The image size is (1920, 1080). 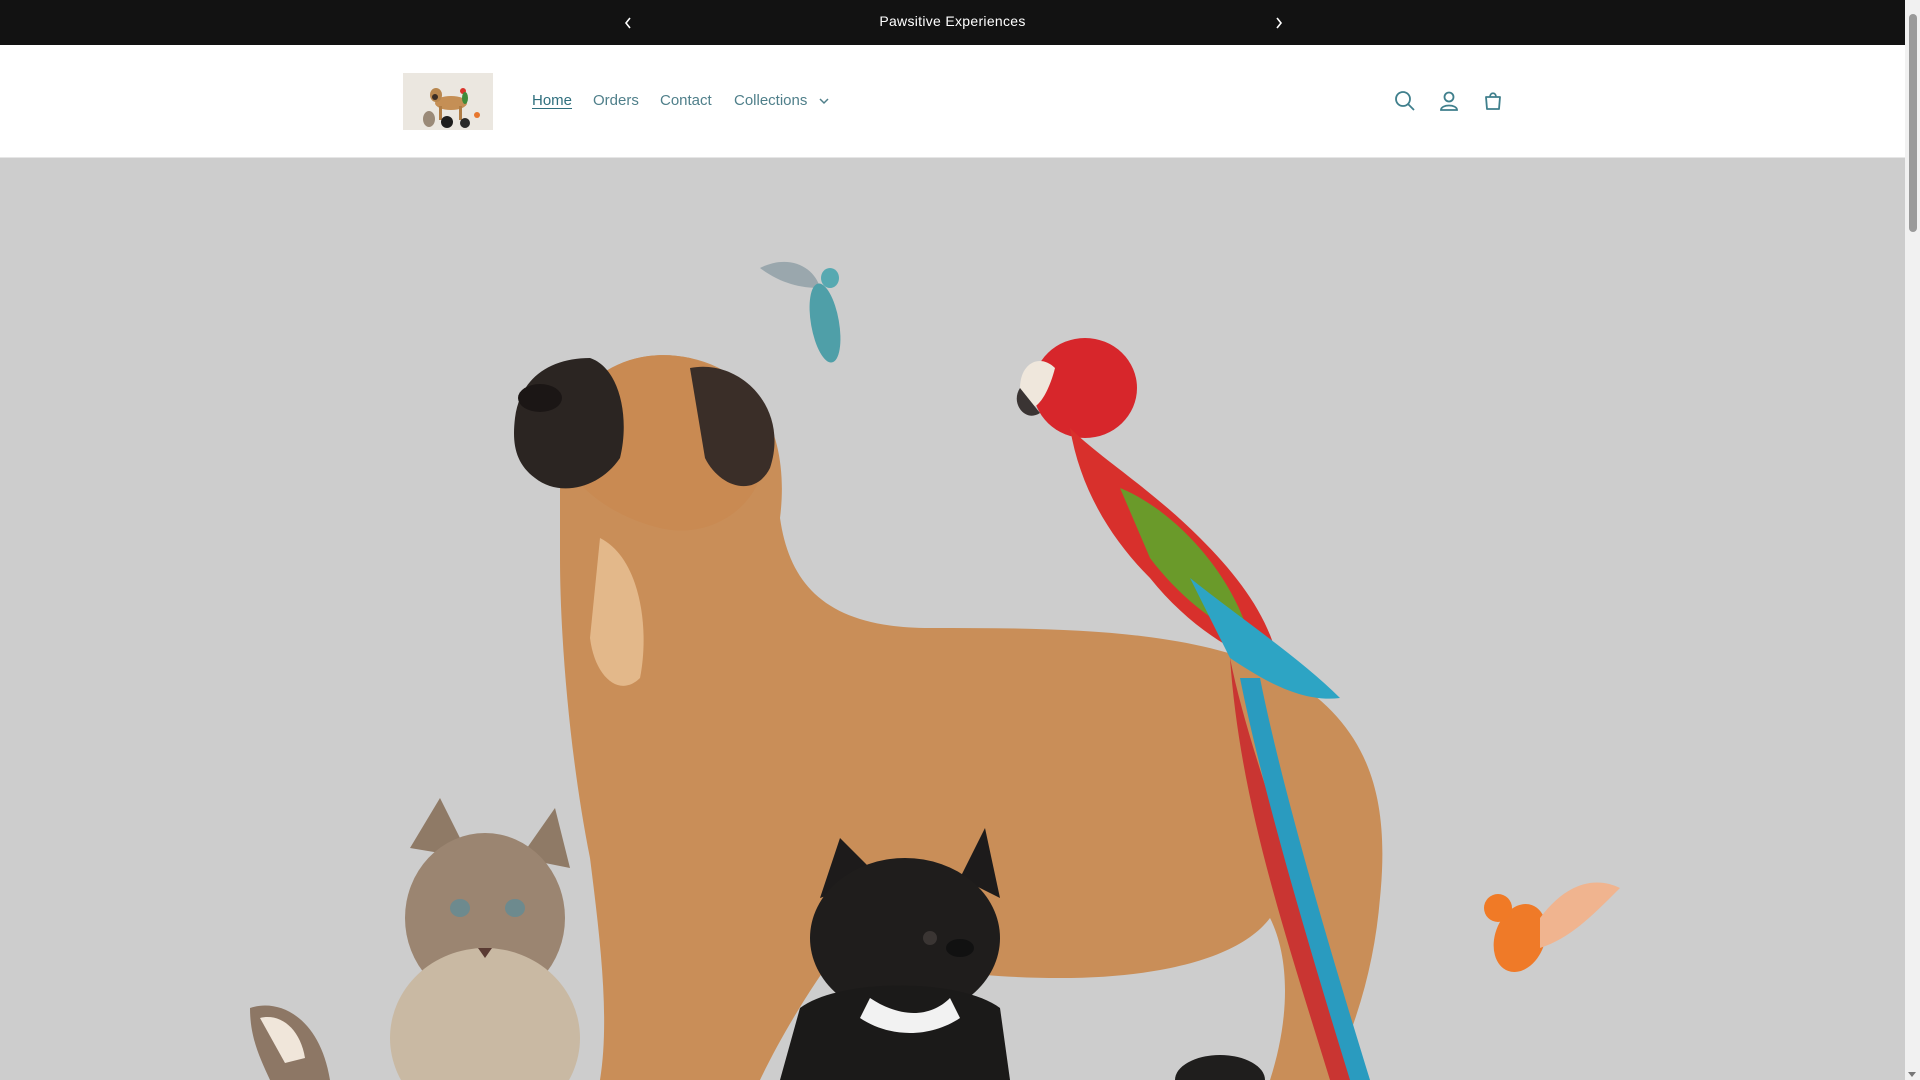 I want to click on scroll-down-icon, so click(x=1912, y=1074).